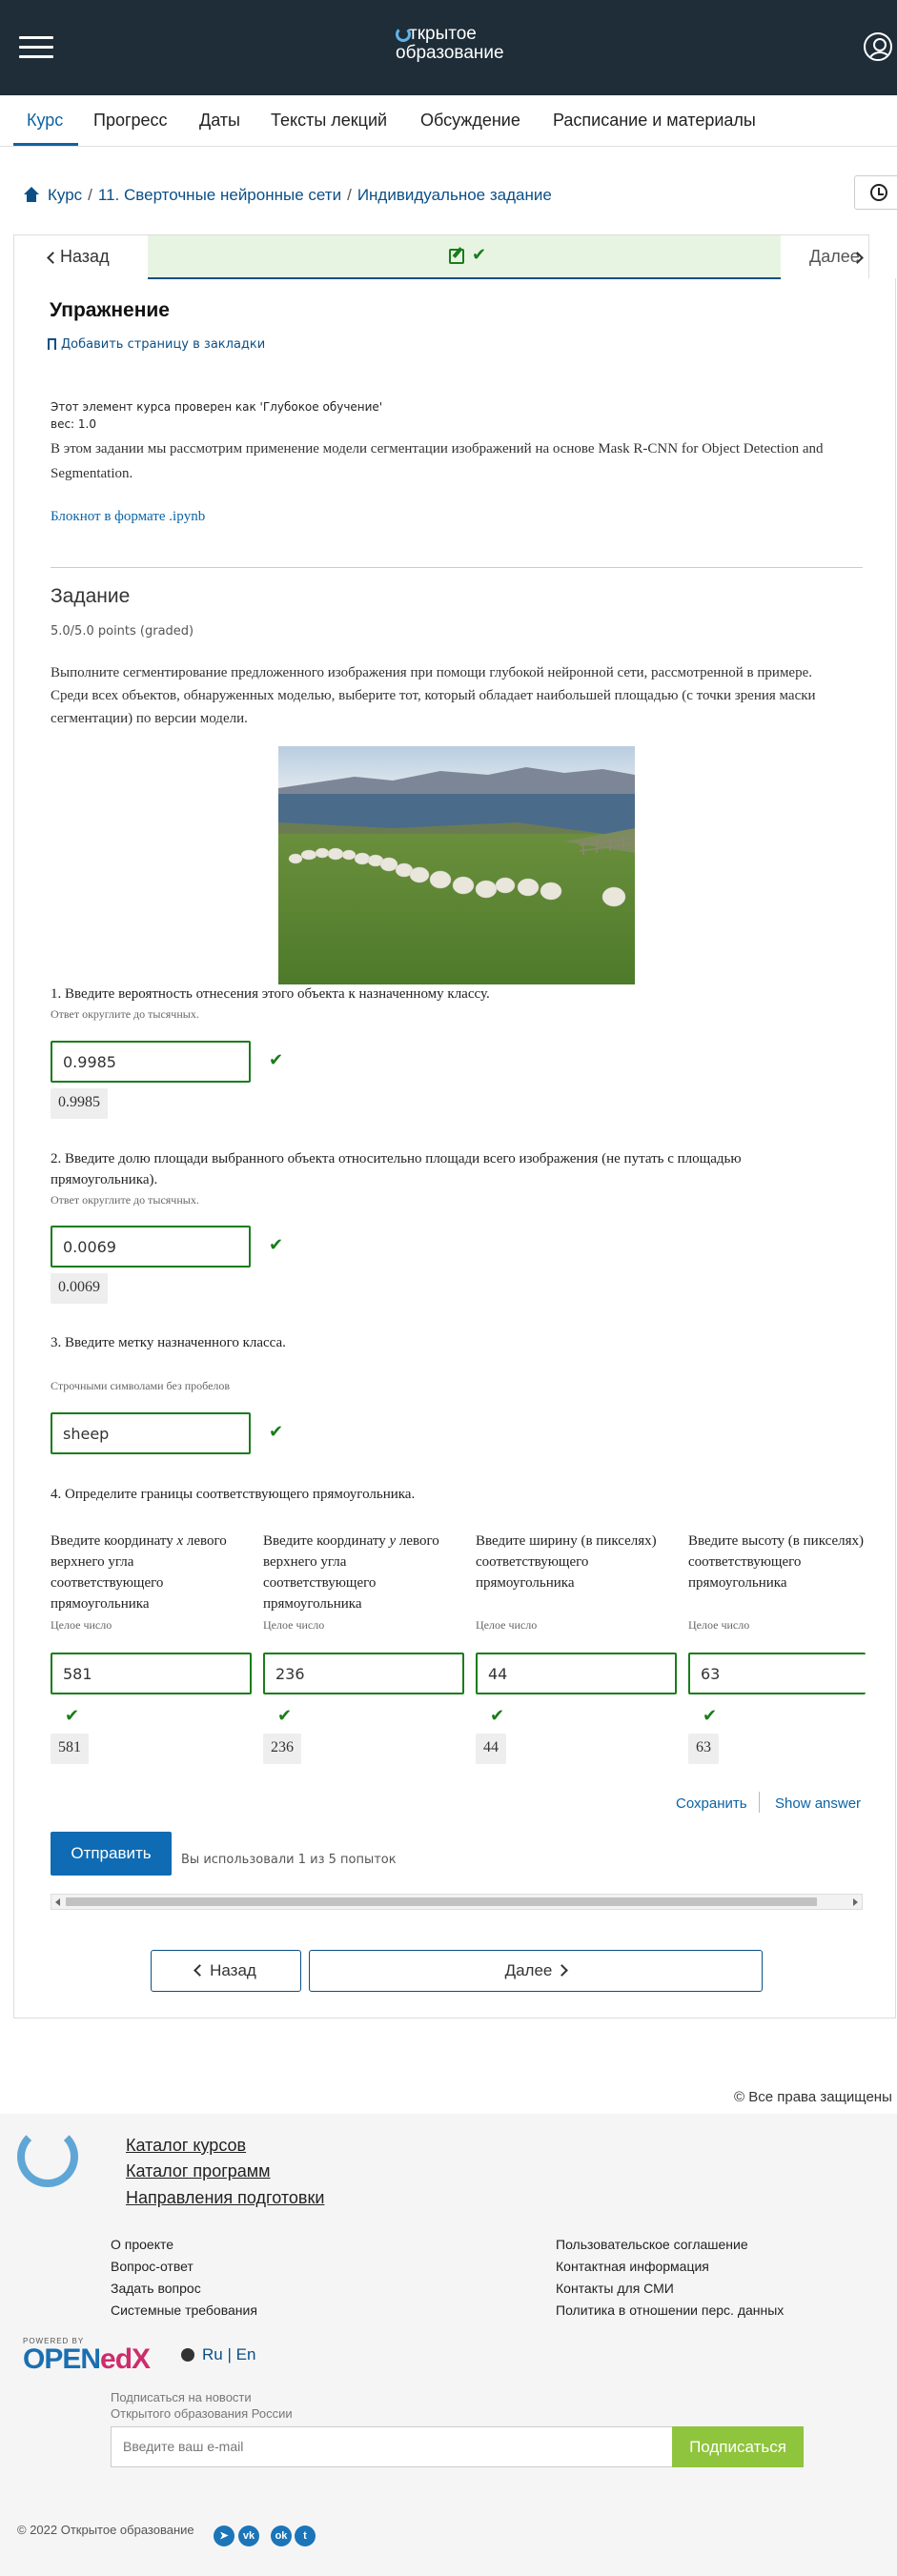  I want to click on bbox-width-input: 44, so click(576, 1673).